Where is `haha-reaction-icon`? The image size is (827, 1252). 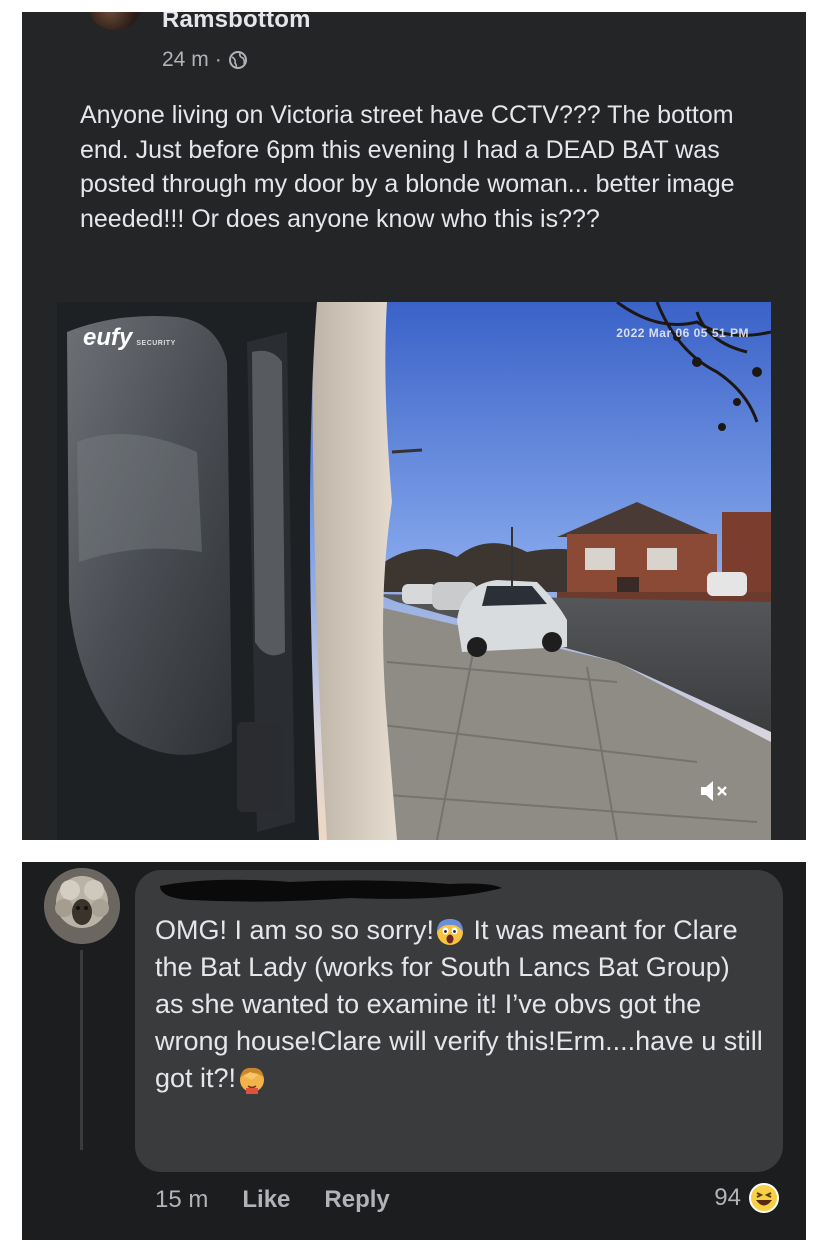
haha-reaction-icon is located at coordinates (764, 1198).